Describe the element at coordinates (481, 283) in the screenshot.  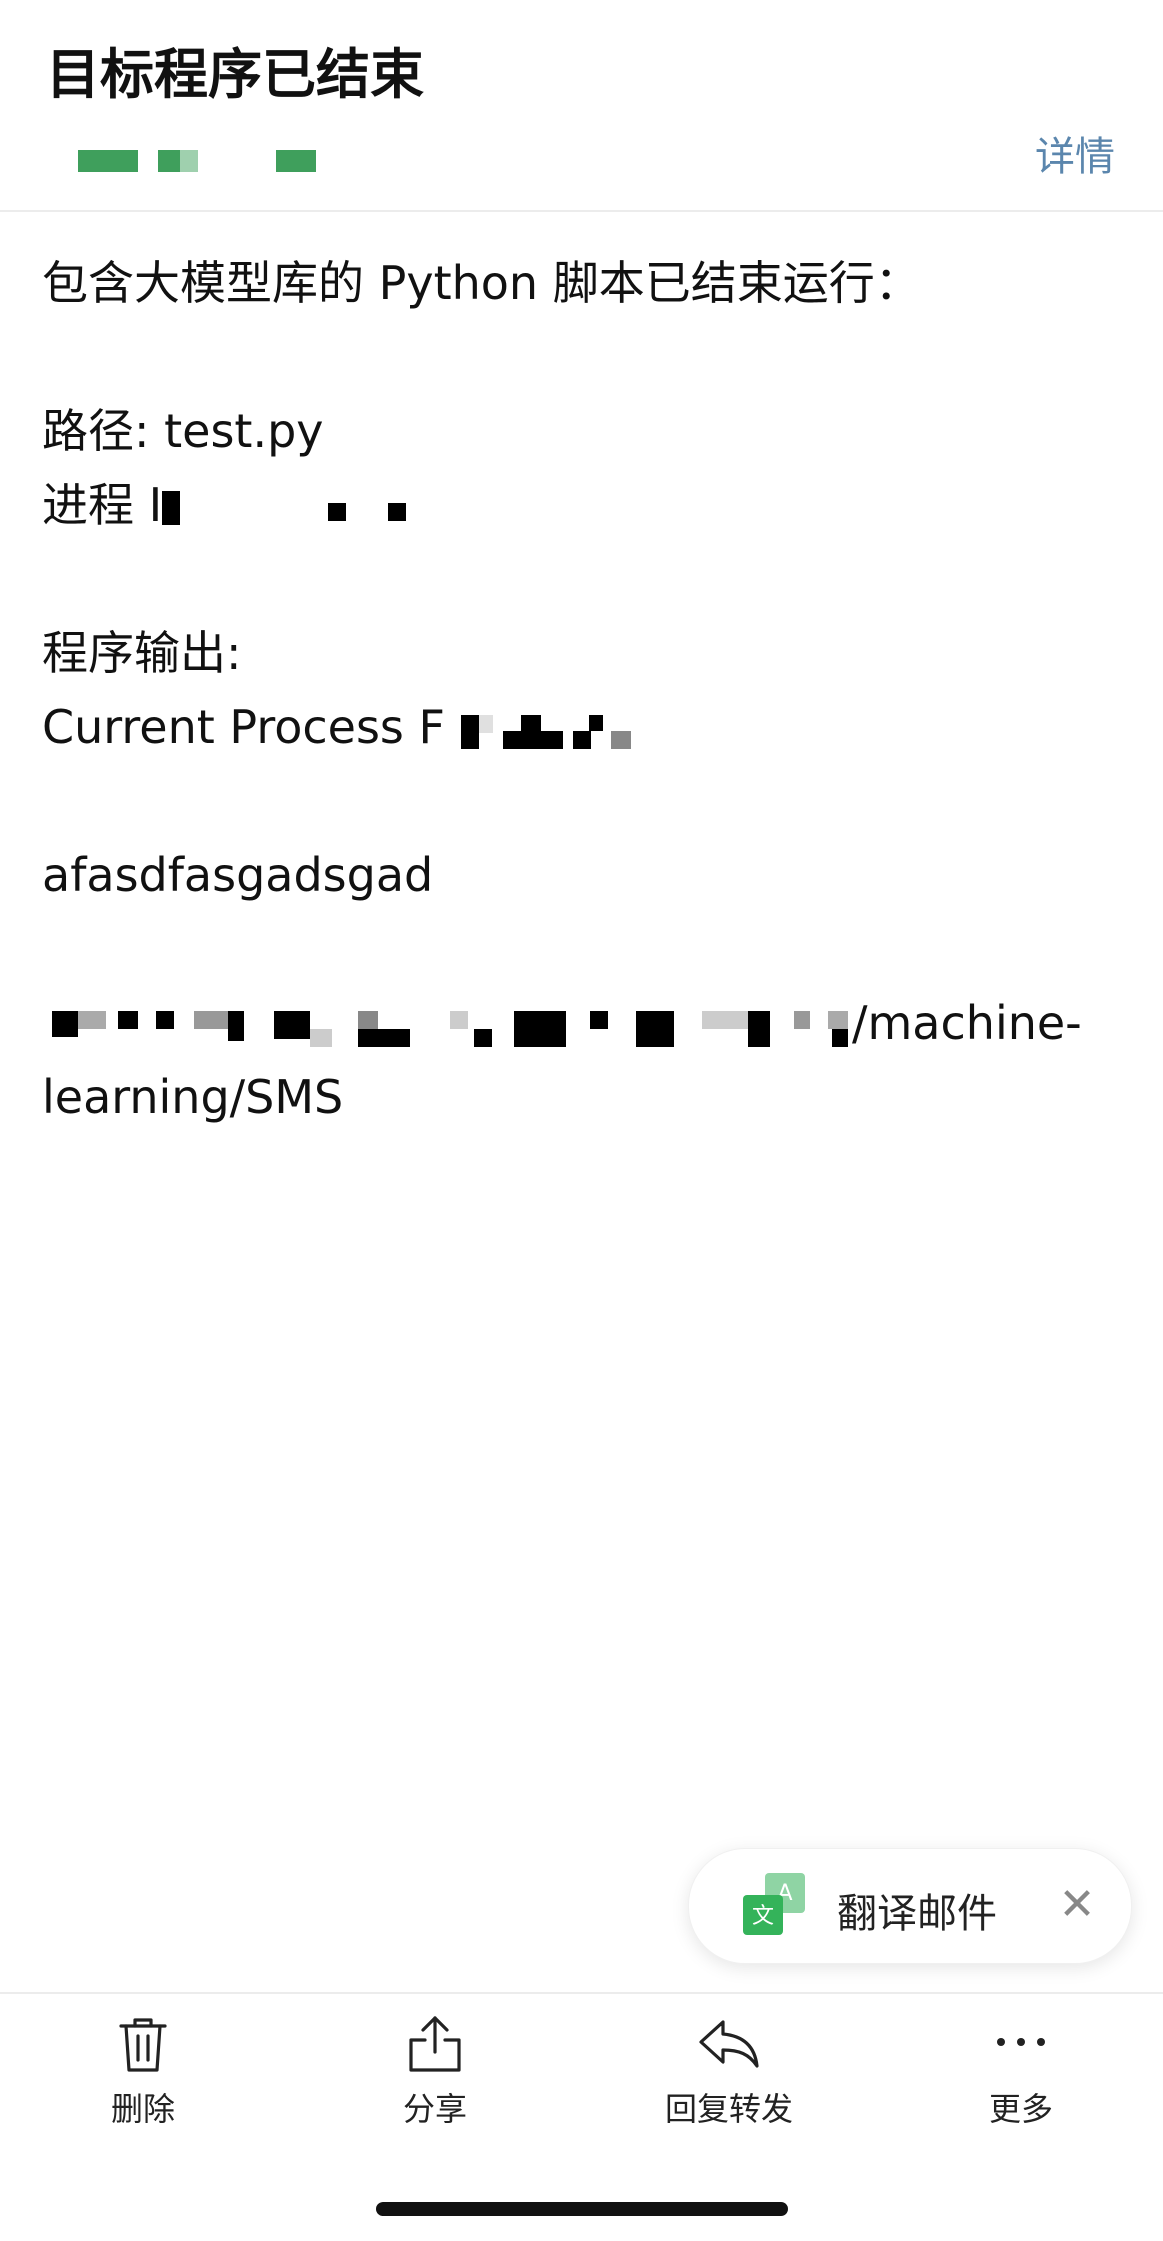
I see `intro-line: 包含大模型库的 Python 脚本已结束运行：` at that location.